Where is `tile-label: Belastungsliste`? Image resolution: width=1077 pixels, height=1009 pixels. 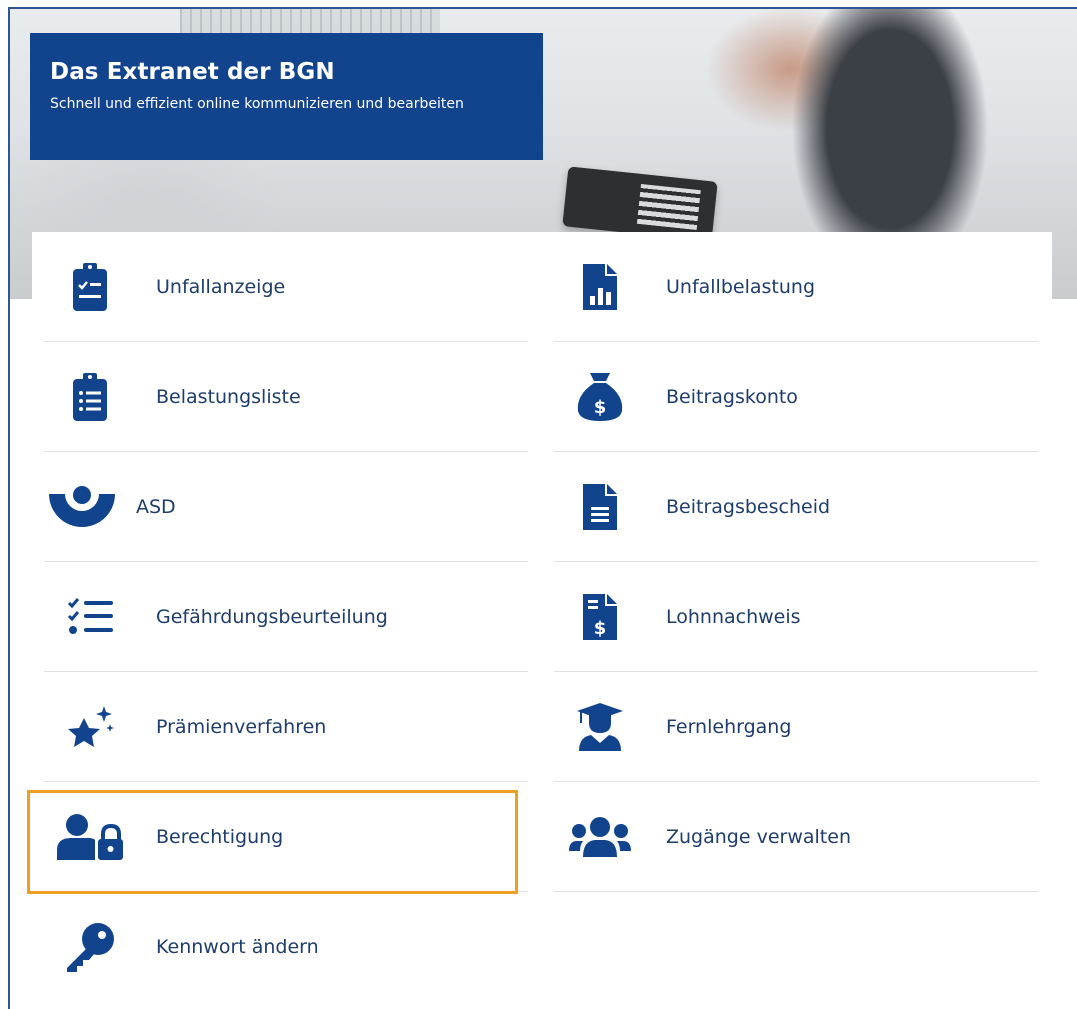 tile-label: Belastungsliste is located at coordinates (228, 396).